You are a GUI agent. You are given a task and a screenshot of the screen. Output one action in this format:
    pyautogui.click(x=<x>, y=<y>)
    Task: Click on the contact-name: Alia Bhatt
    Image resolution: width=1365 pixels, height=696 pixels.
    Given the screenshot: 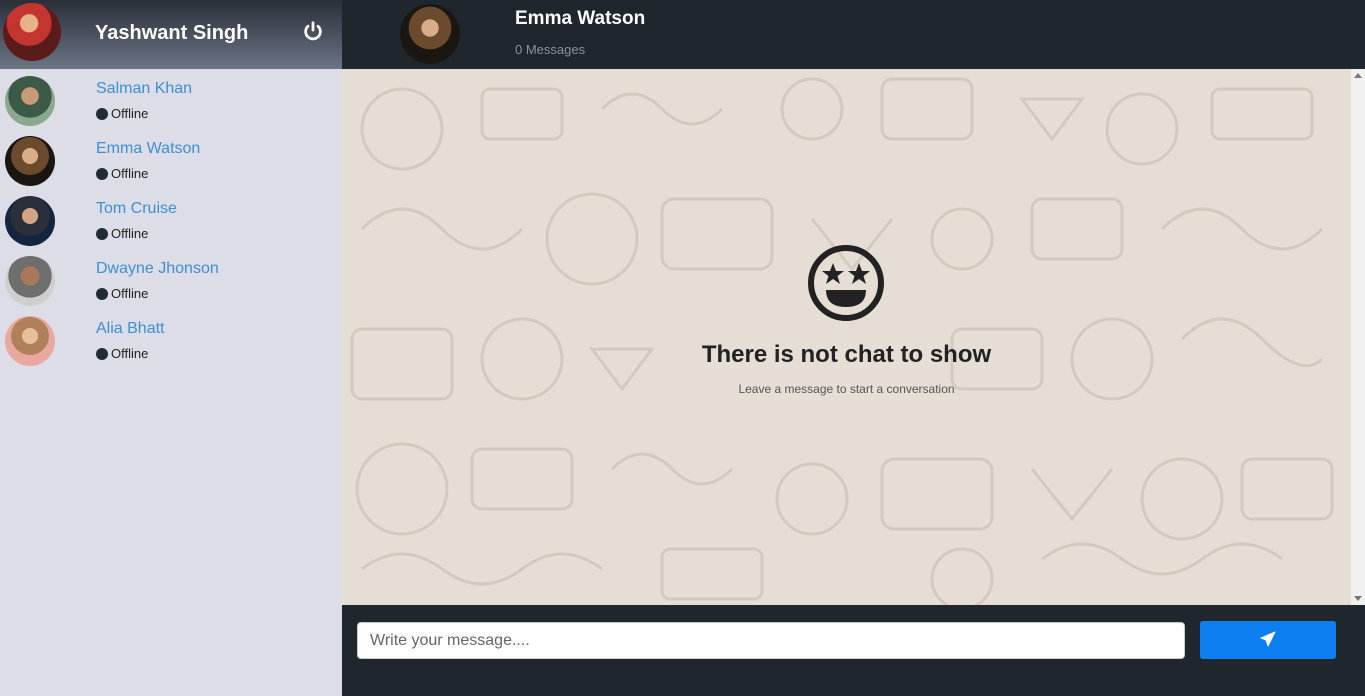 What is the action you would take?
    pyautogui.click(x=130, y=328)
    